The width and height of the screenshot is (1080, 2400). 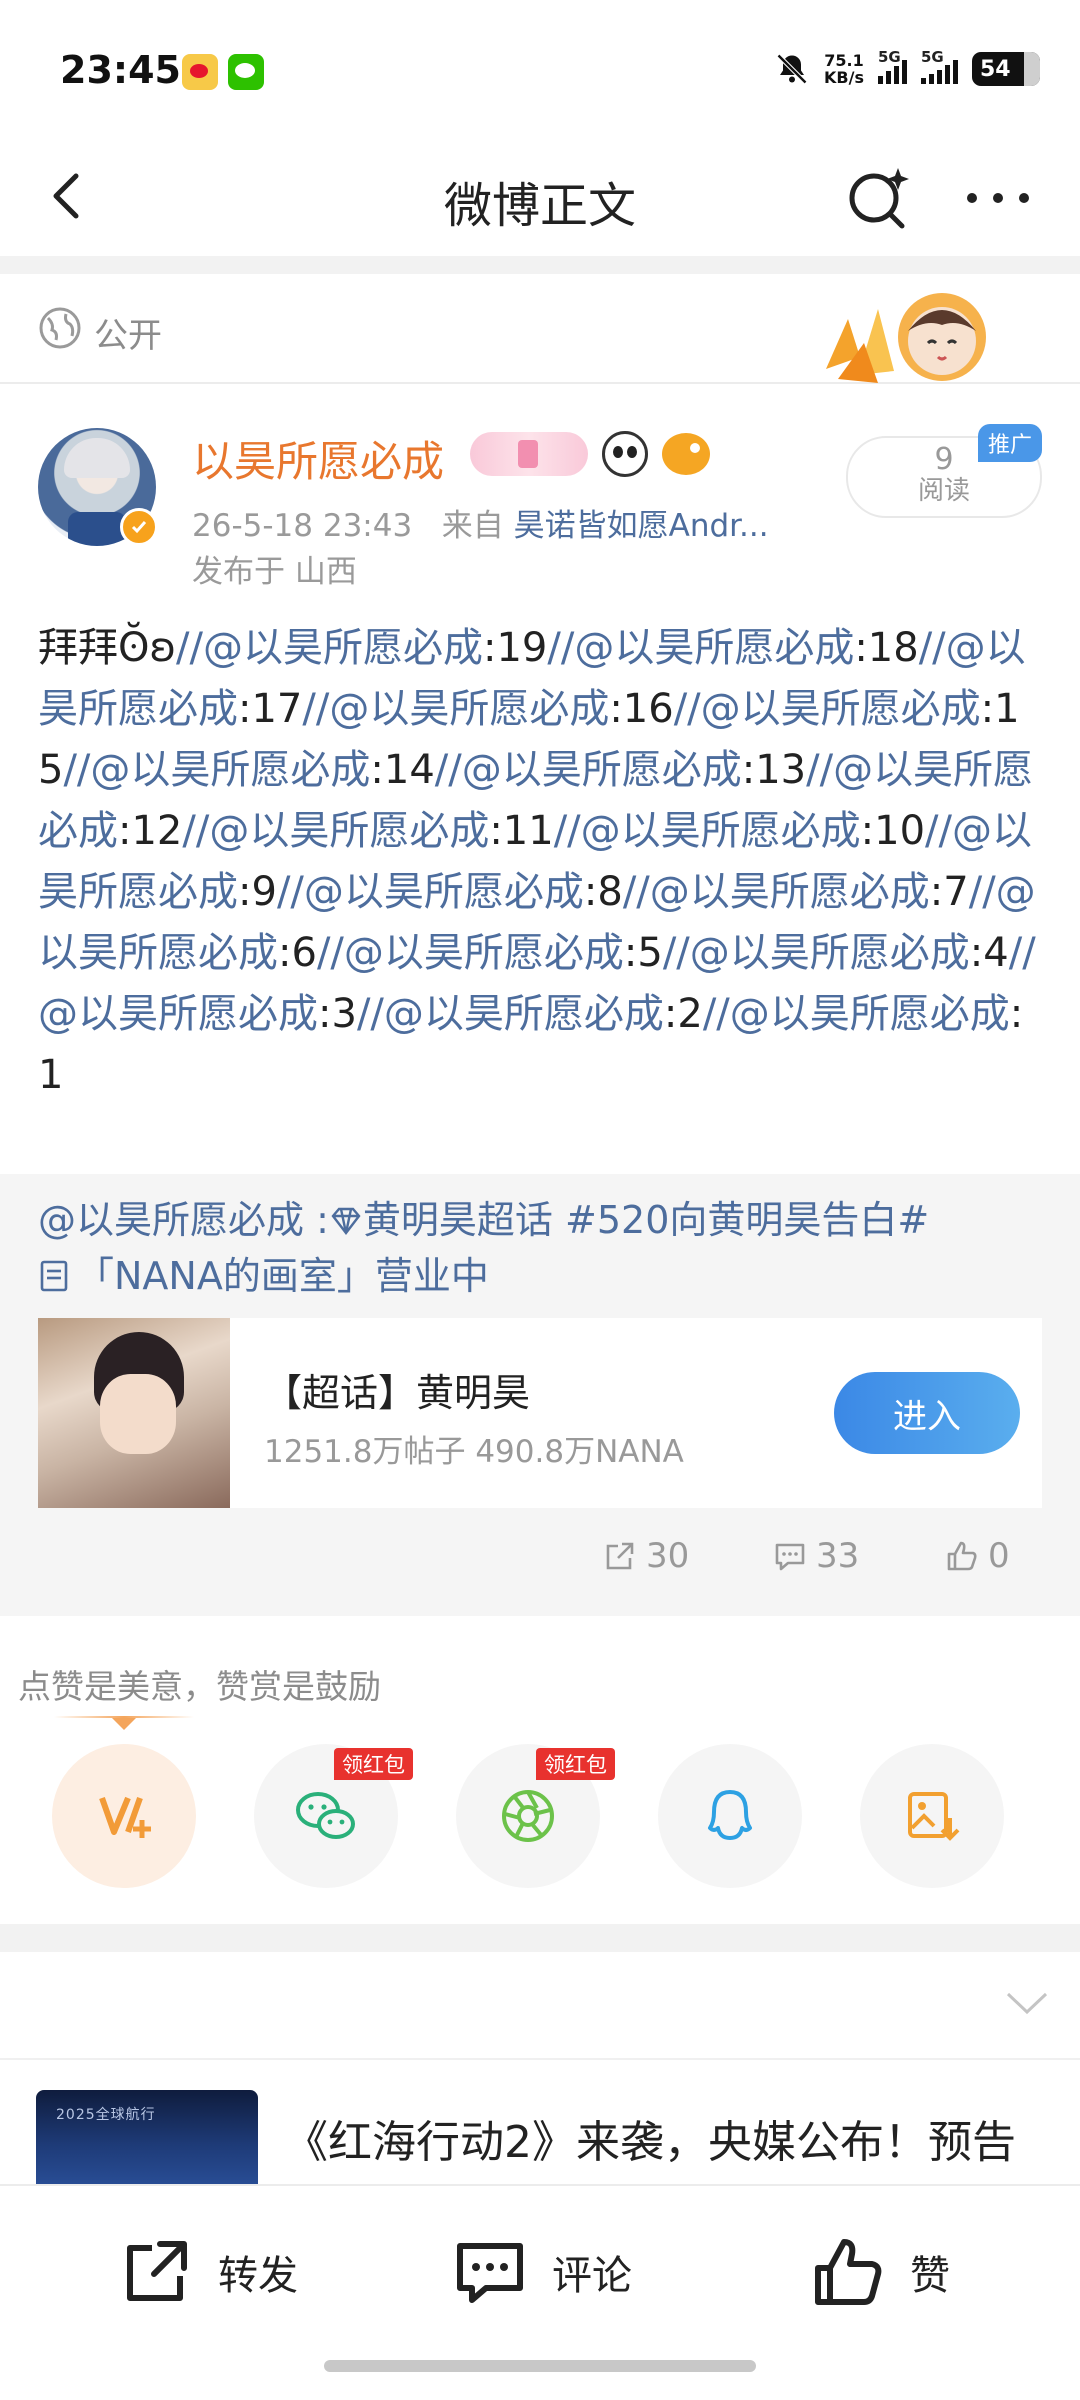 I want to click on supertopic-stats: 1251.8万帖子 490.8万NANA, so click(x=474, y=1452).